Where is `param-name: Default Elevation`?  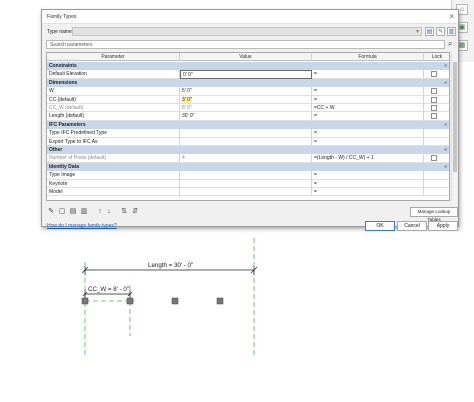
param-name: Default Elevation is located at coordinates (113, 74).